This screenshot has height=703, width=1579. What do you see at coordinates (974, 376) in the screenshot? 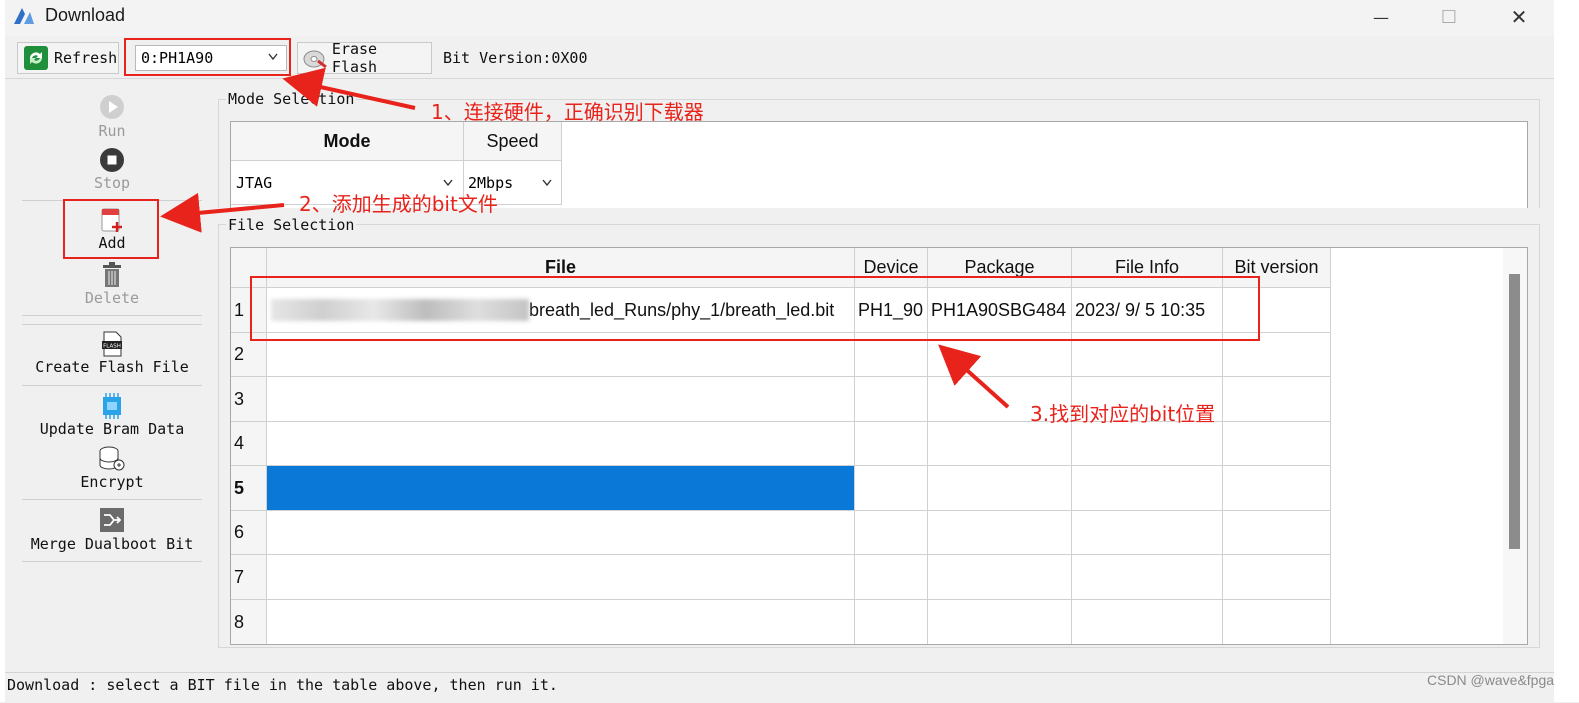
I see `arrow-to-file-row` at bounding box center [974, 376].